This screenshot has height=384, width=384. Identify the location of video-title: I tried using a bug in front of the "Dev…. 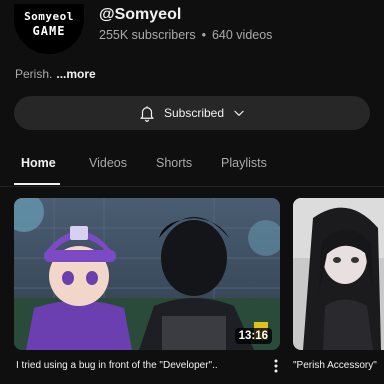
(117, 365).